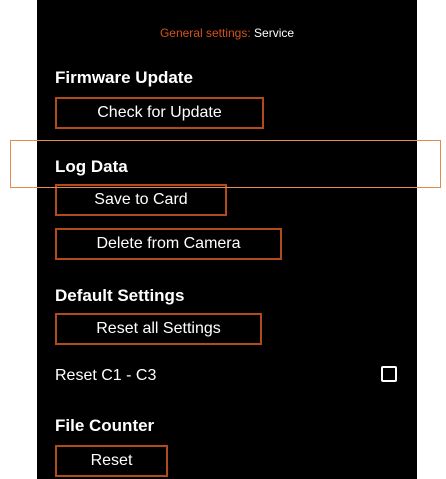 The image size is (446, 479). I want to click on log-data-title: Log Data, so click(91, 166).